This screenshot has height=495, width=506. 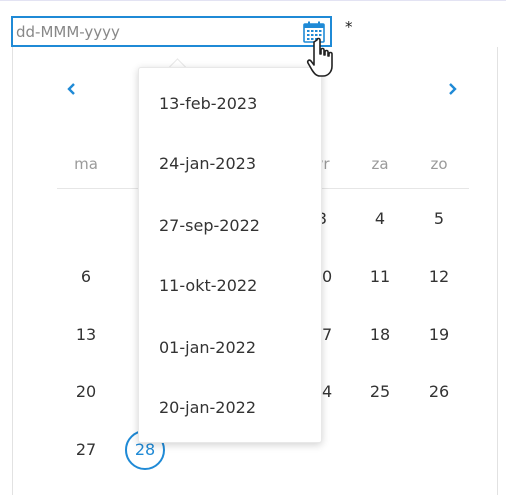 I want to click on chevron-right-icon, so click(x=453, y=89).